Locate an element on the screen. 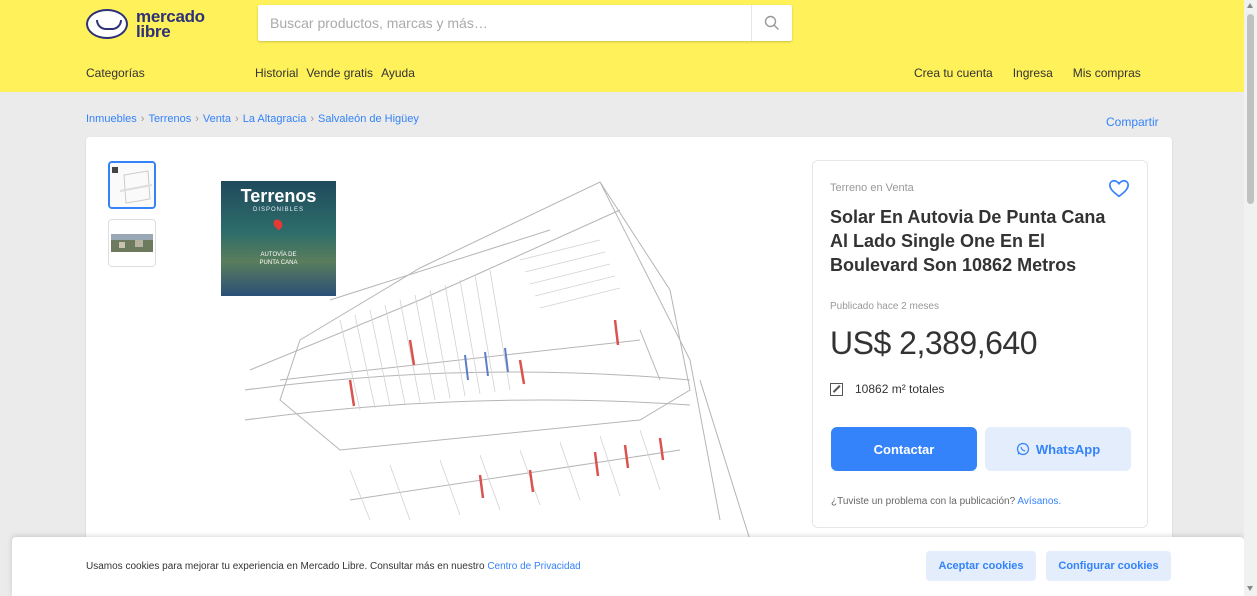 The width and height of the screenshot is (1257, 596). breadcrumb-item-venta: Venta is located at coordinates (217, 119).